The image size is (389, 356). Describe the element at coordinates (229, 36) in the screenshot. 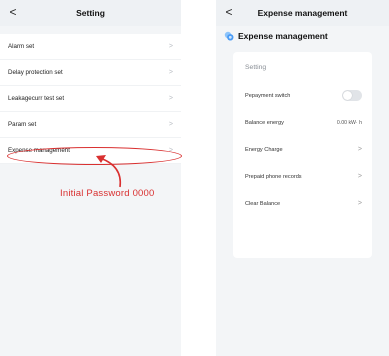

I see `coins-icon` at that location.